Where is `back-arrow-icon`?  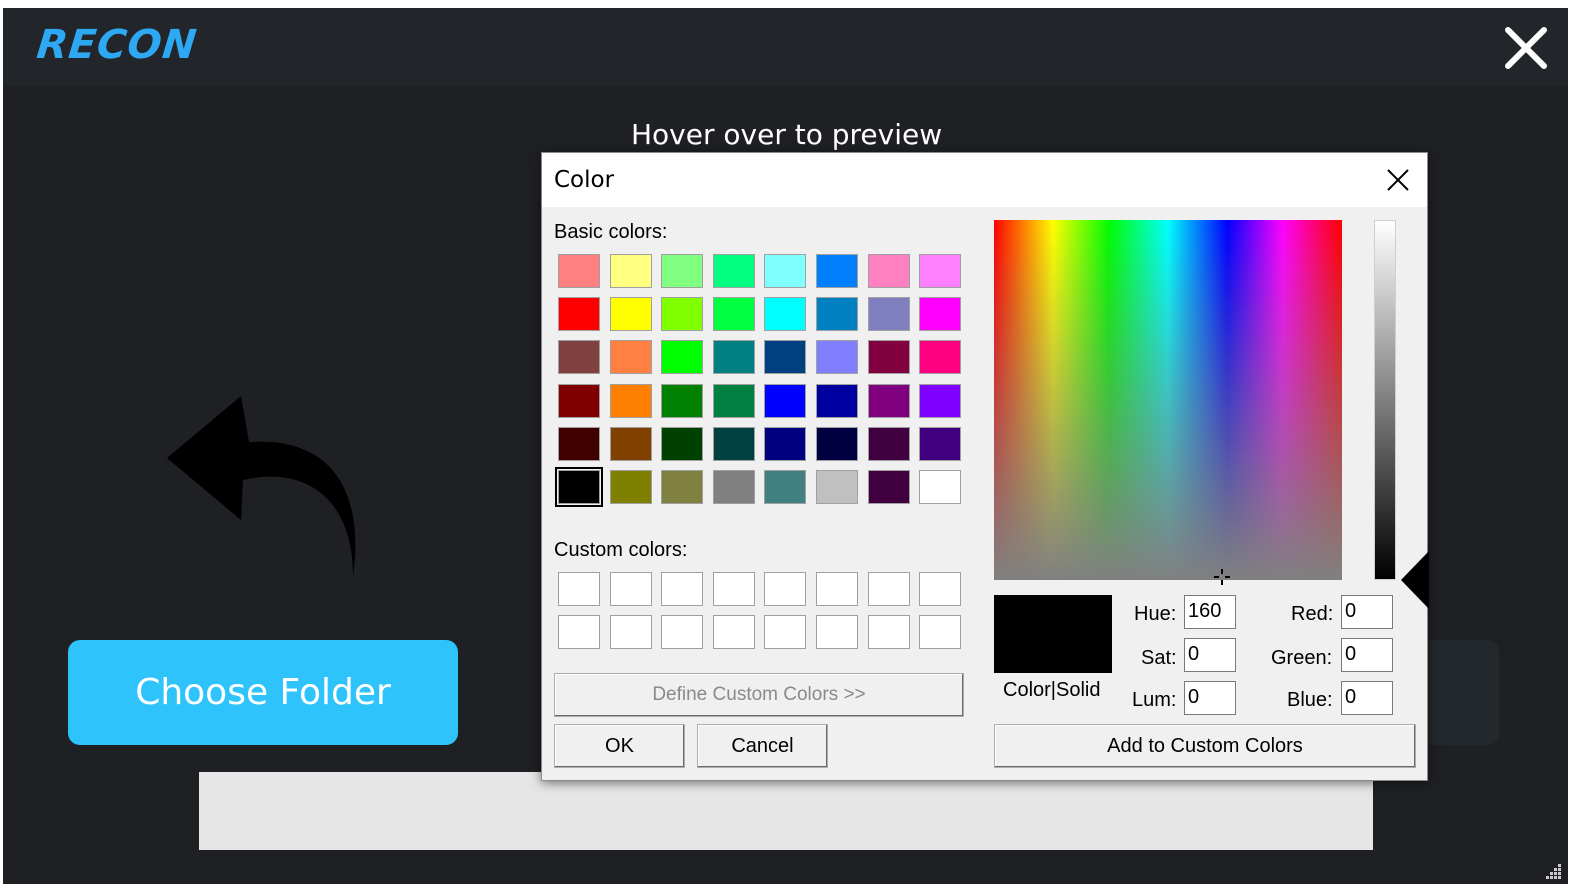 back-arrow-icon is located at coordinates (268, 491).